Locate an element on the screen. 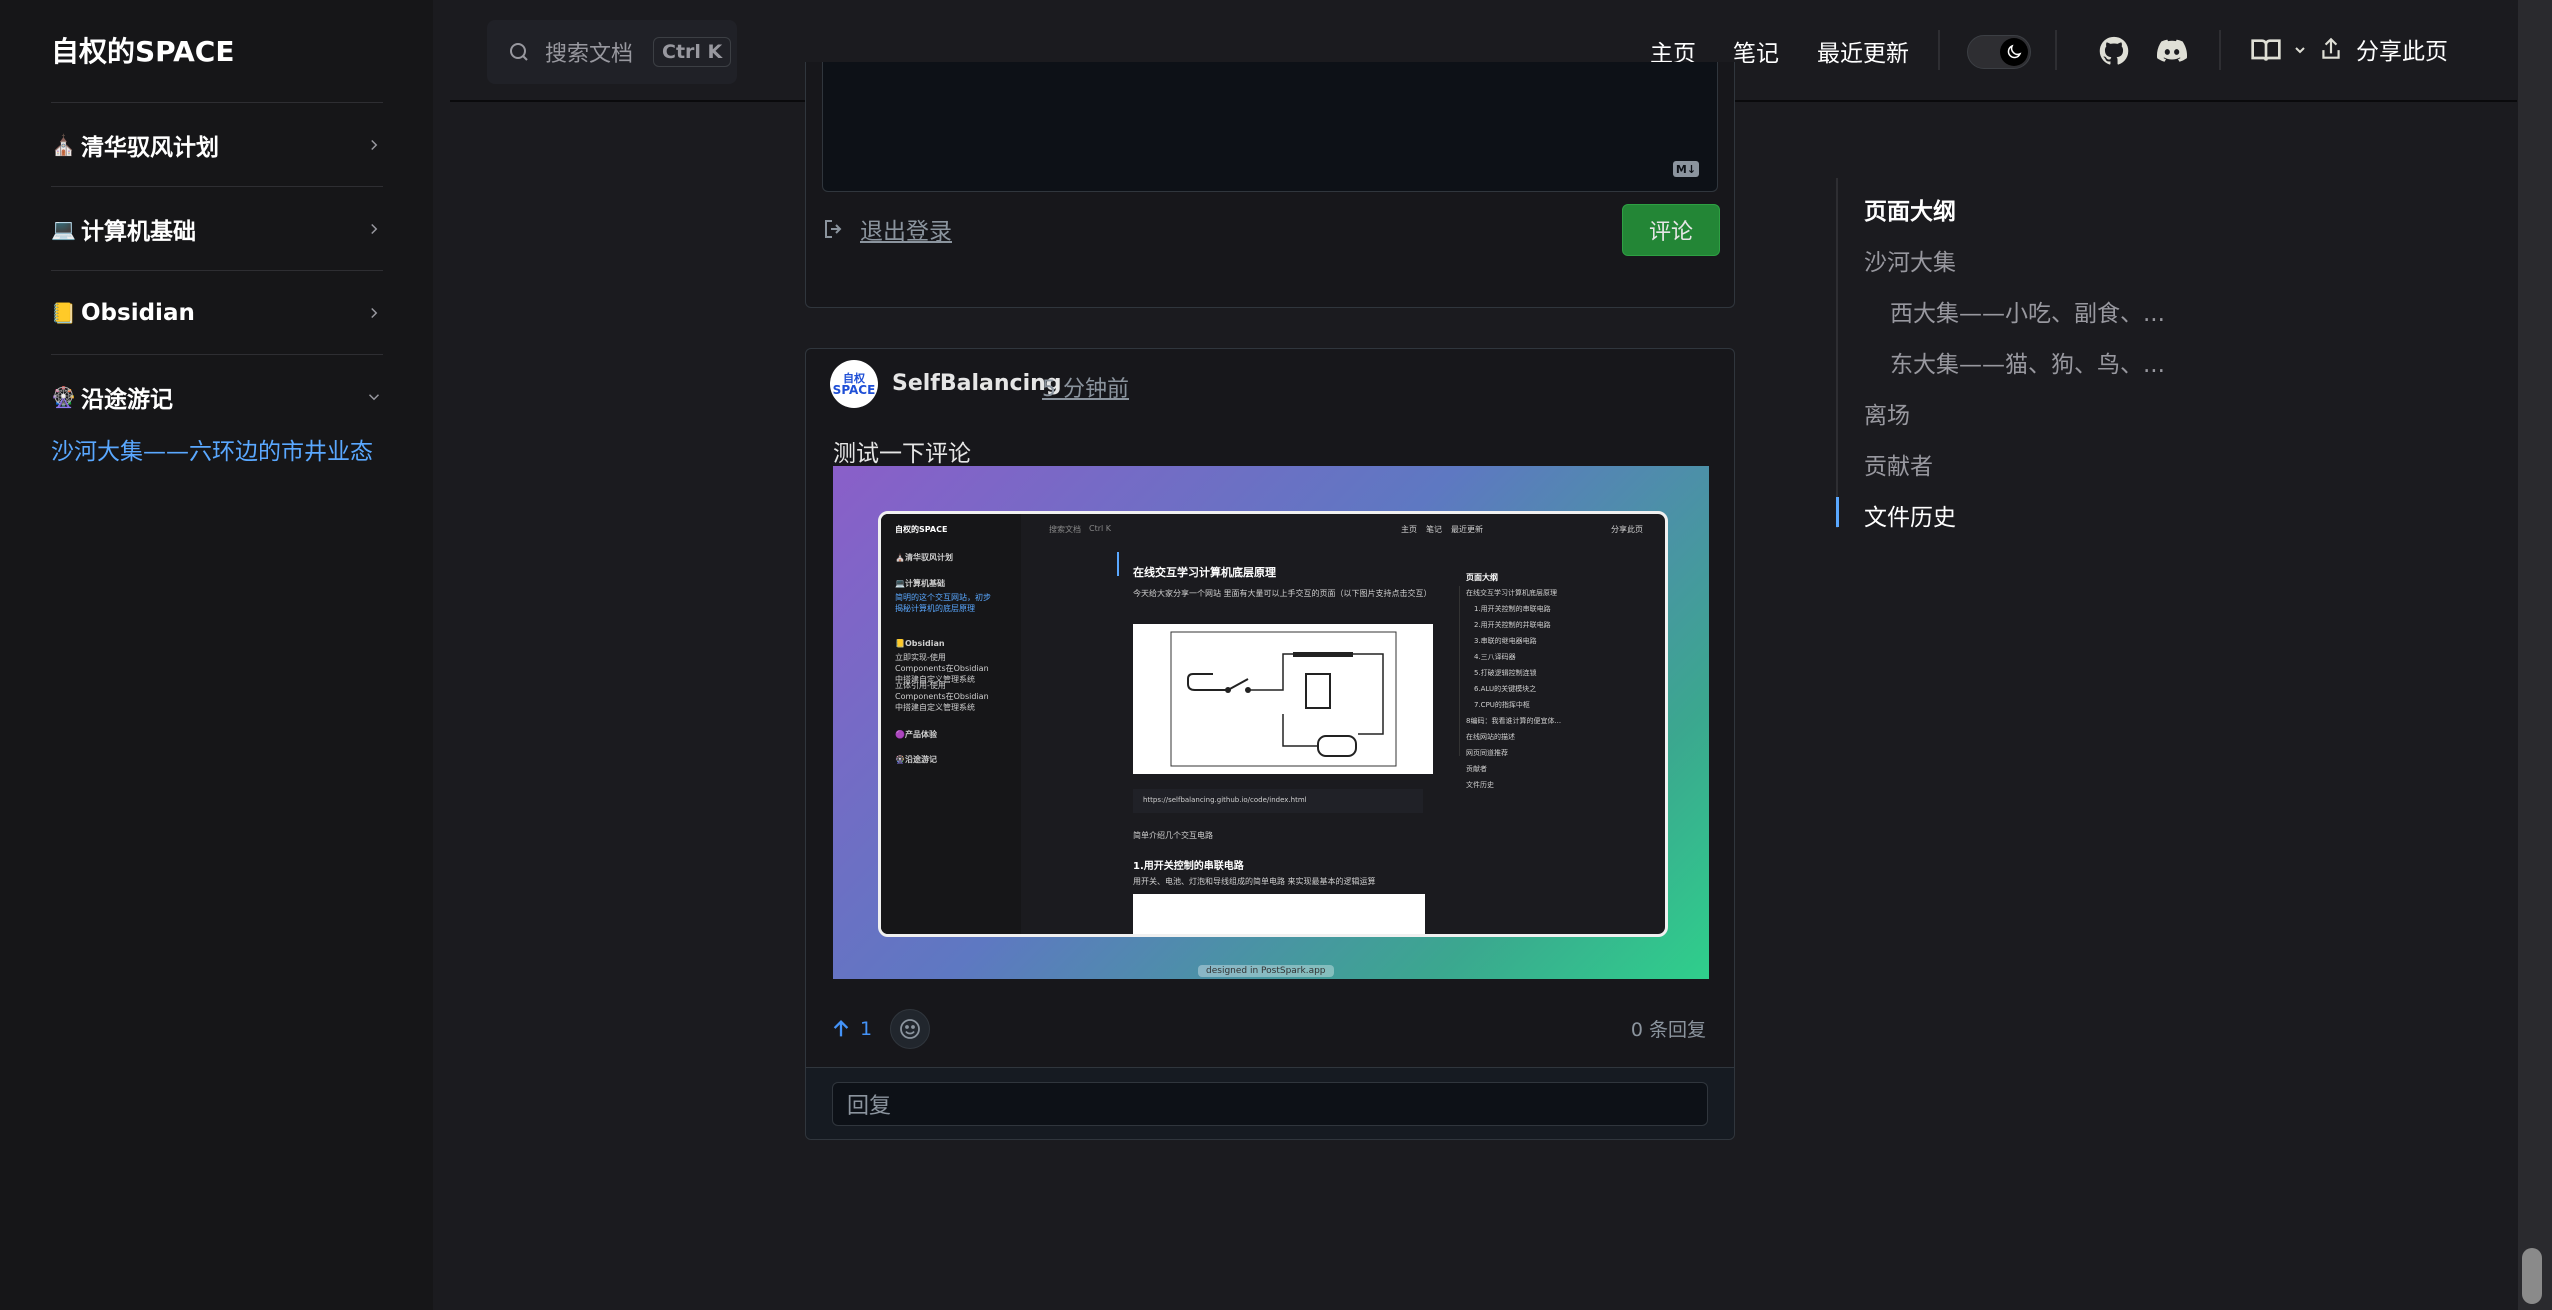  comment-timestamp: 5 分钟前 is located at coordinates (1085, 387).